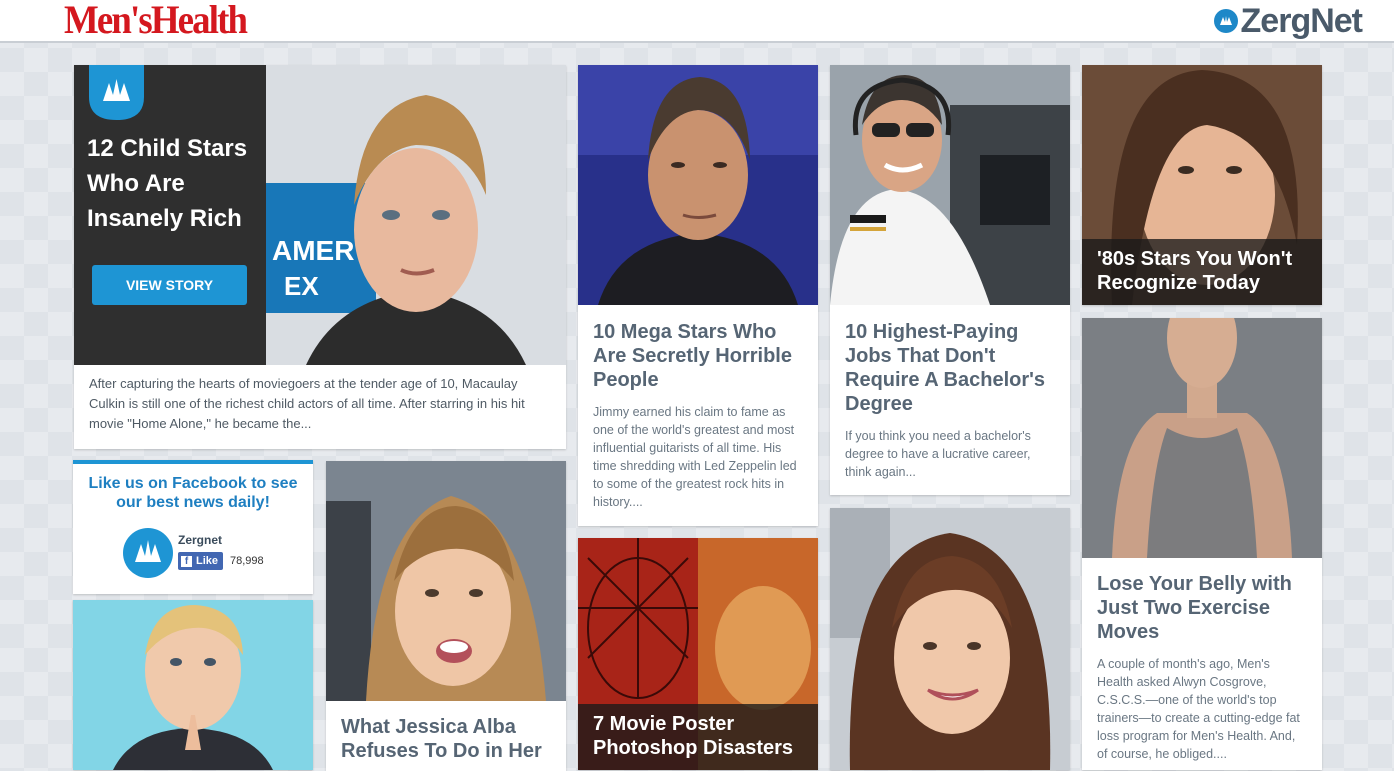  Describe the element at coordinates (116, 92) in the screenshot. I see `zergnet-ribbon-icon` at that location.